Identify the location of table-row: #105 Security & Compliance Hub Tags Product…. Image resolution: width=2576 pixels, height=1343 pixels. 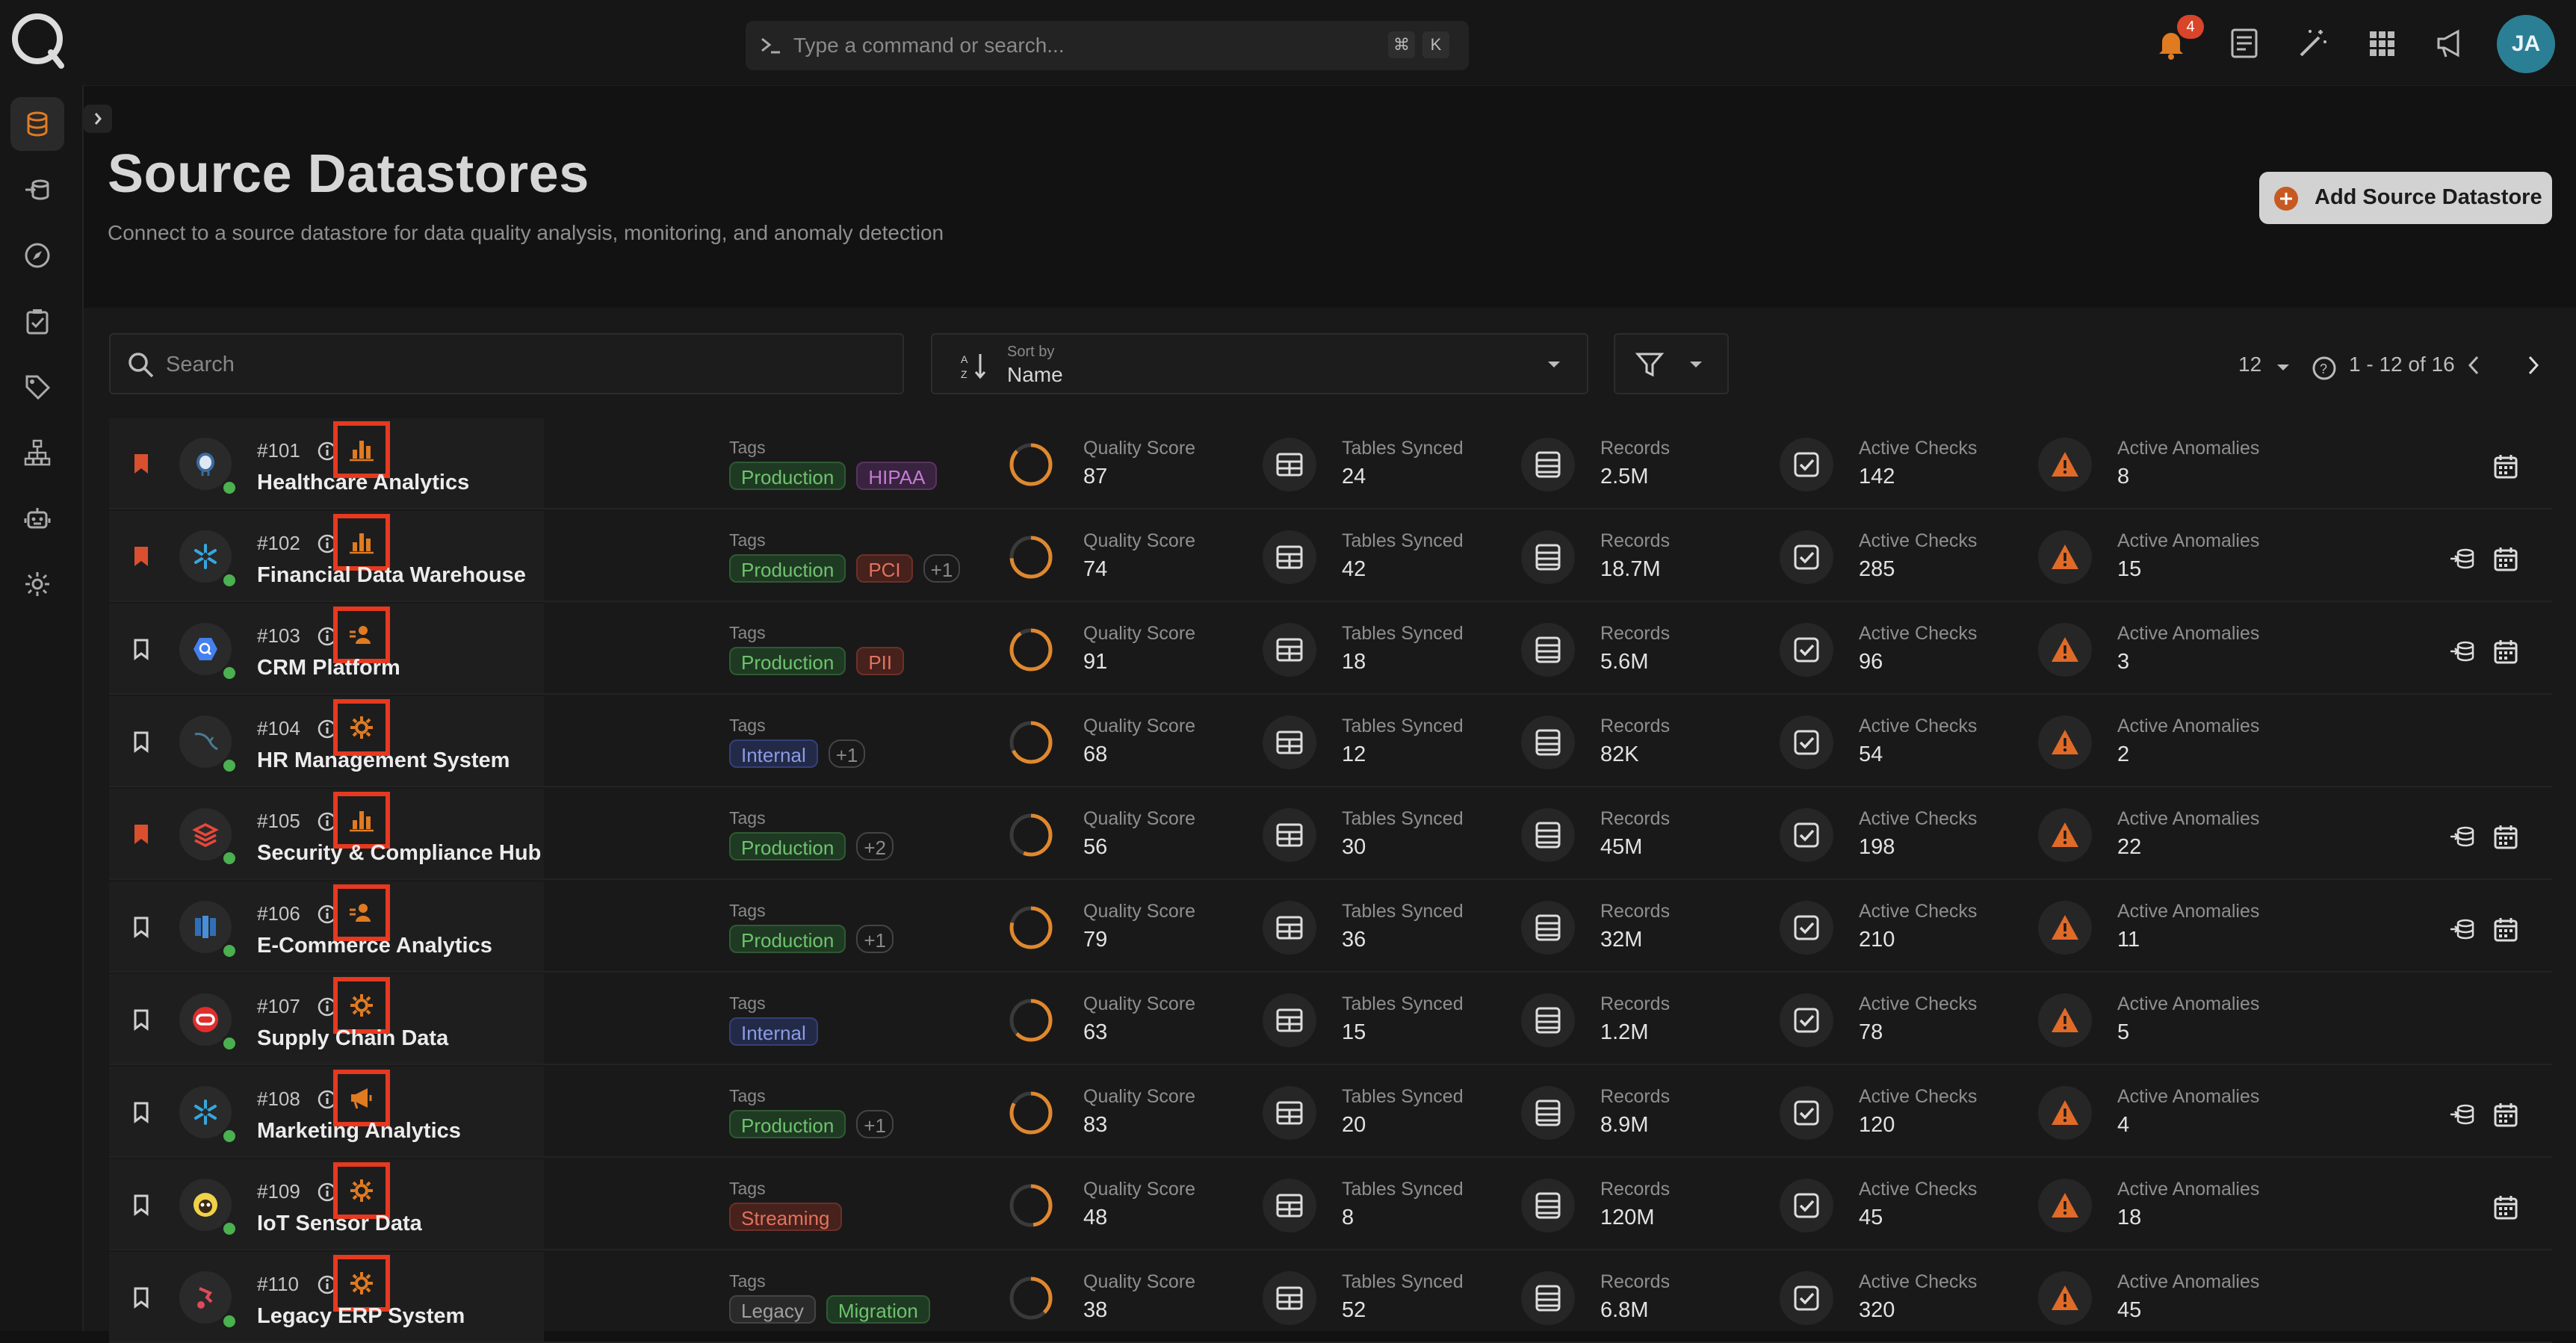
(1330, 834).